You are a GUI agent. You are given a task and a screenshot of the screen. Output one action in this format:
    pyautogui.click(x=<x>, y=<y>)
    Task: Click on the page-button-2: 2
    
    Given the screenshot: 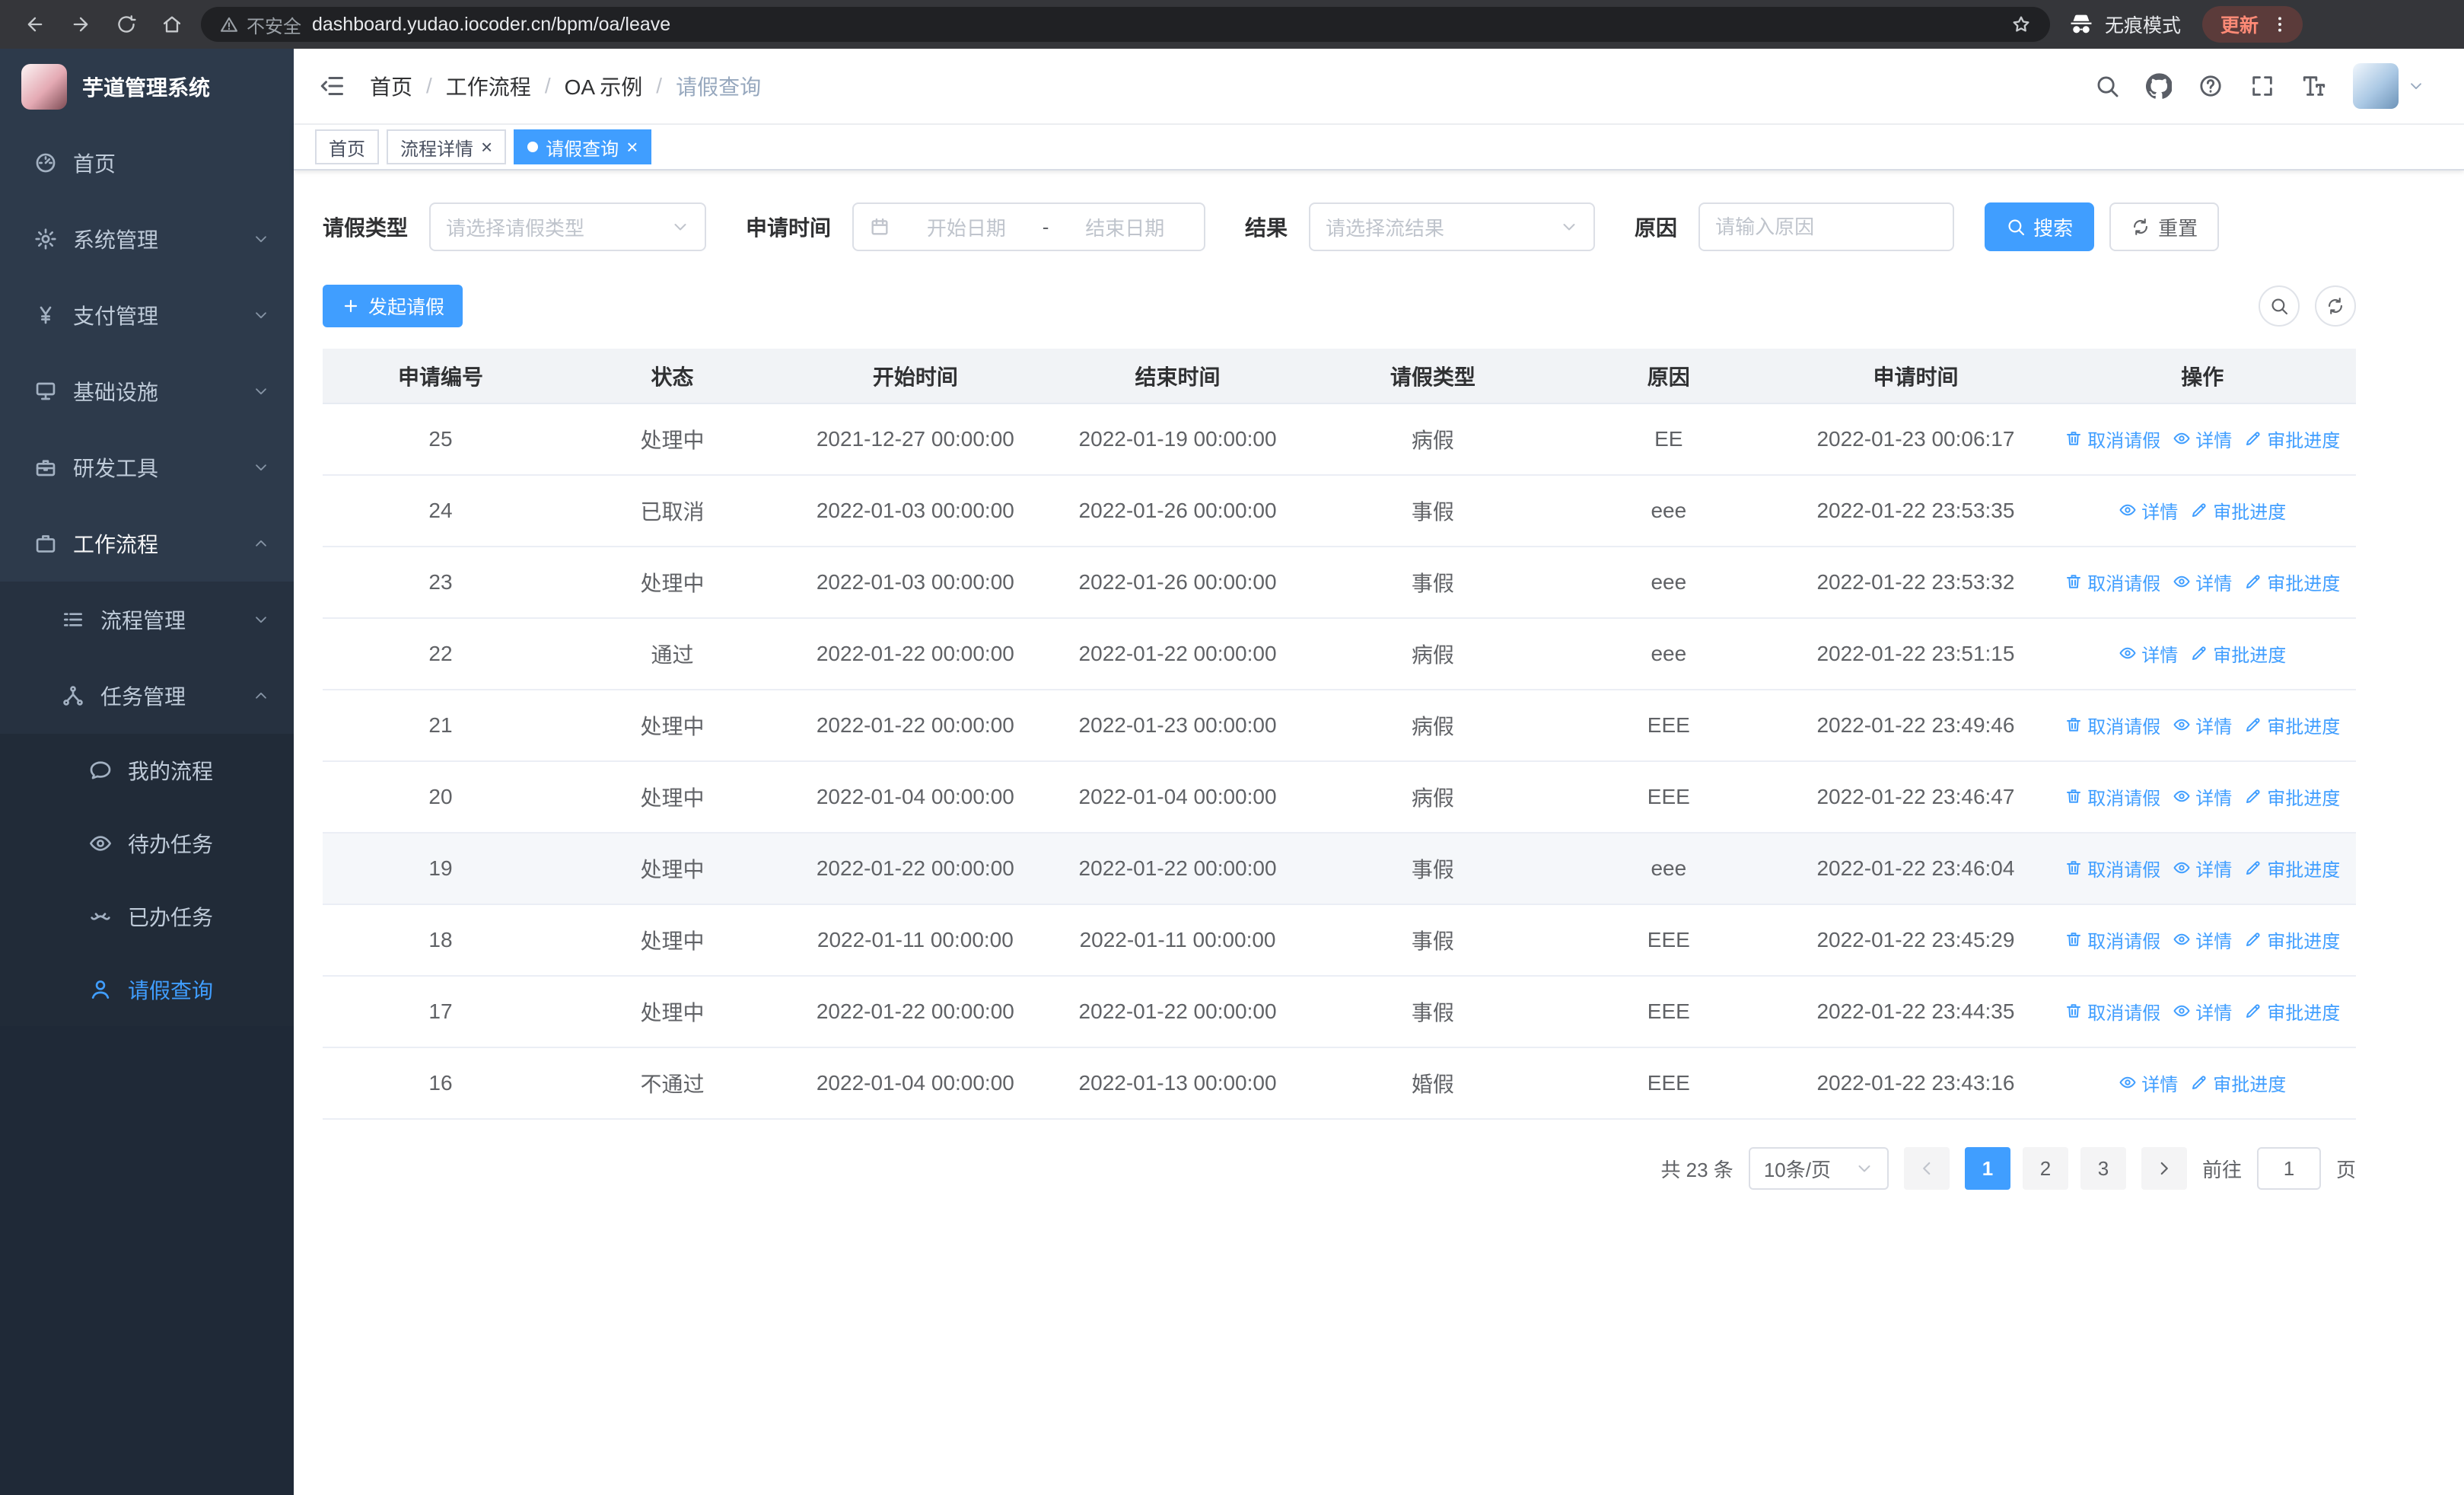 What is the action you would take?
    pyautogui.click(x=2045, y=1168)
    